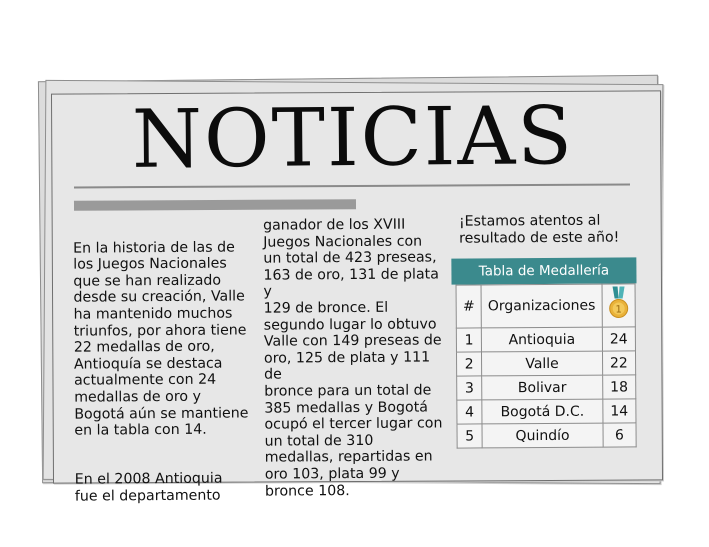 The width and height of the screenshot is (709, 547). Describe the element at coordinates (542, 363) in the screenshot. I see `row-organization: Valle` at that location.